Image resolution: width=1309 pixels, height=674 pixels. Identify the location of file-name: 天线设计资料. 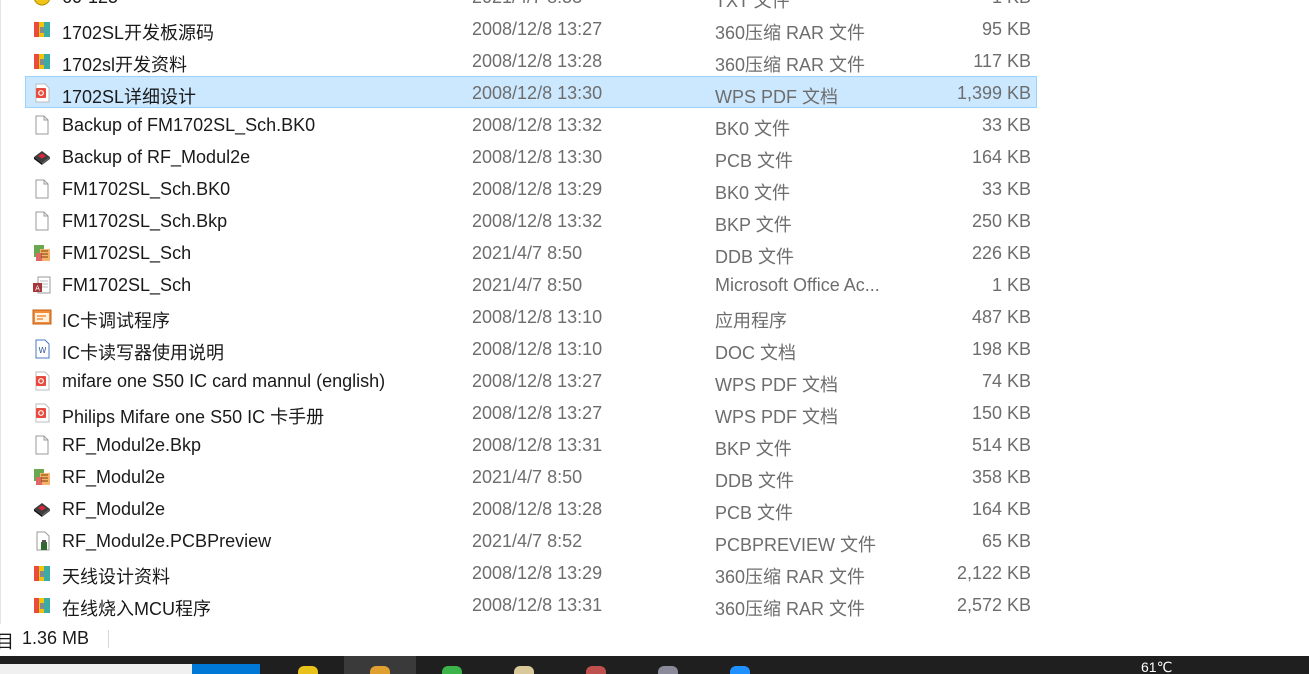
(116, 577).